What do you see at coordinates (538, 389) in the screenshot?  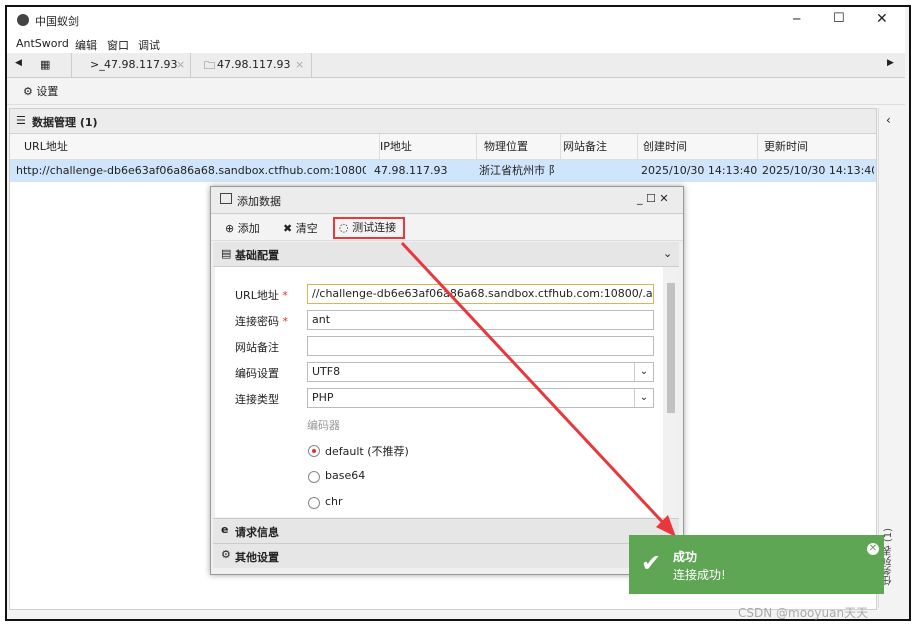 I see `annotation-arrow` at bounding box center [538, 389].